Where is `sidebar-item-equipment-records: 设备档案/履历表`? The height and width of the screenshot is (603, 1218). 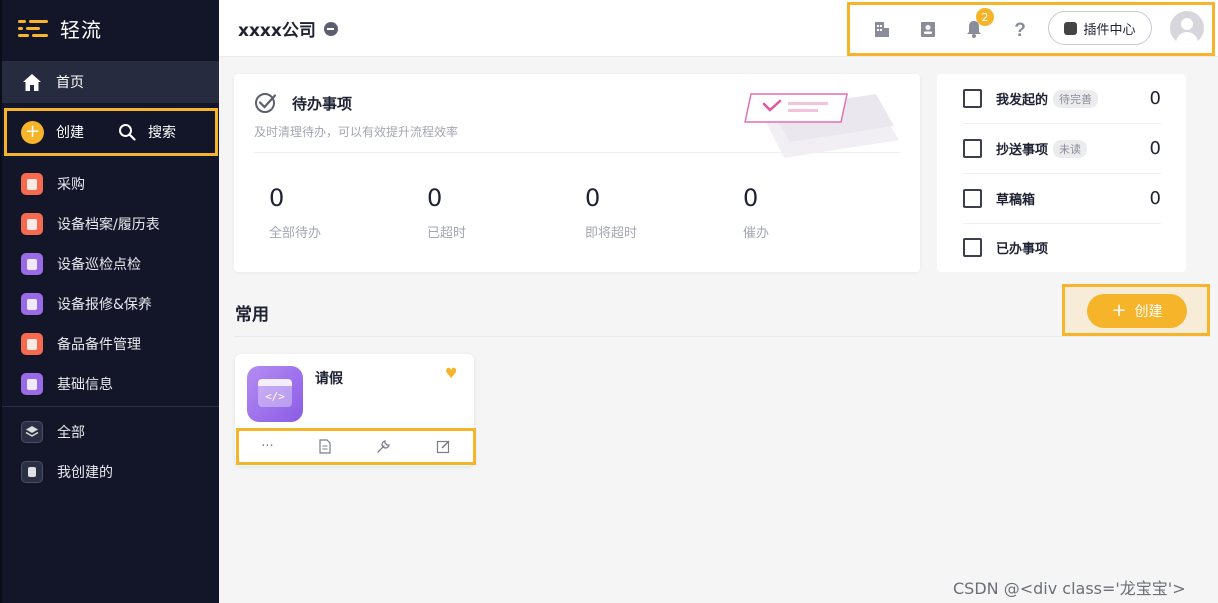 sidebar-item-equipment-records: 设备档案/履历表 is located at coordinates (110, 224).